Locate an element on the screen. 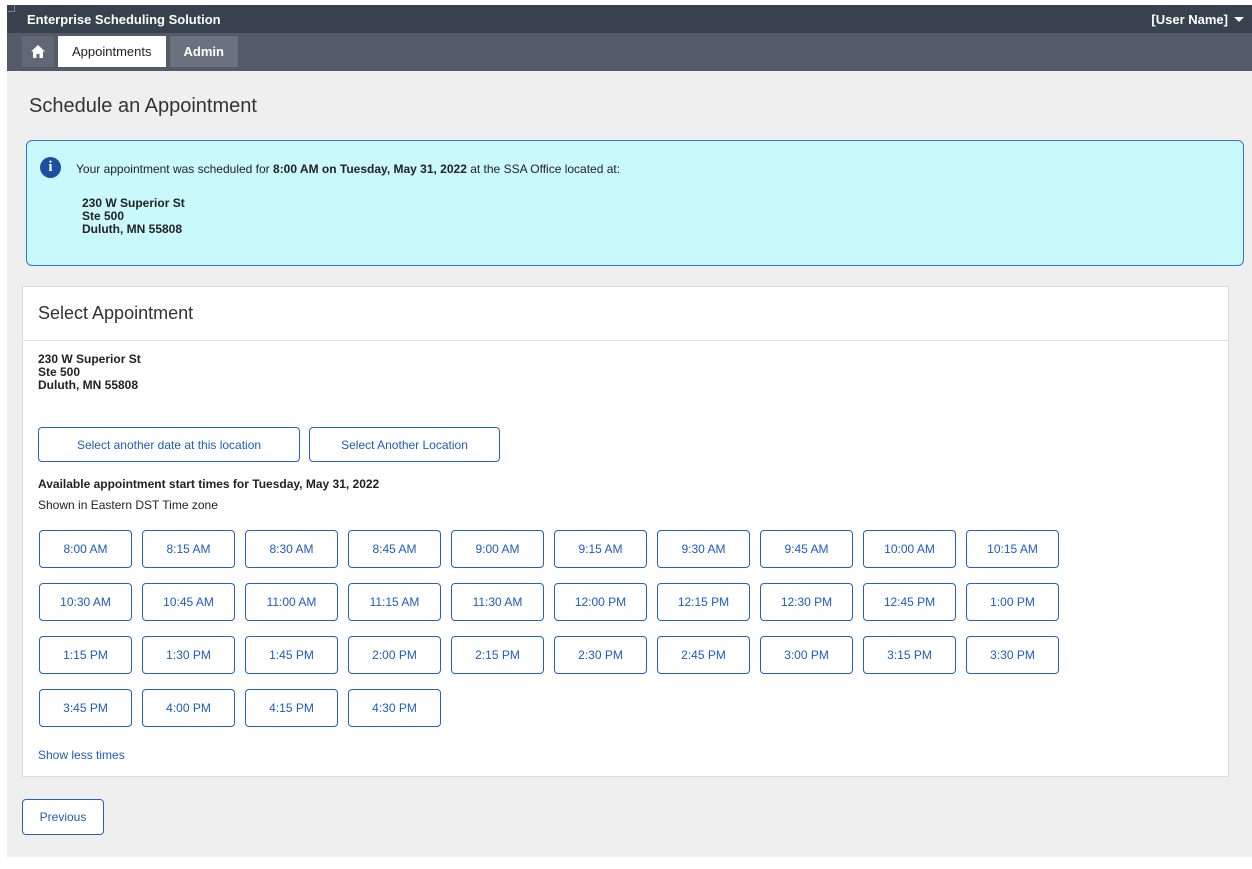 The width and height of the screenshot is (1252, 869). panel-title: Select Appointment is located at coordinates (625, 314).